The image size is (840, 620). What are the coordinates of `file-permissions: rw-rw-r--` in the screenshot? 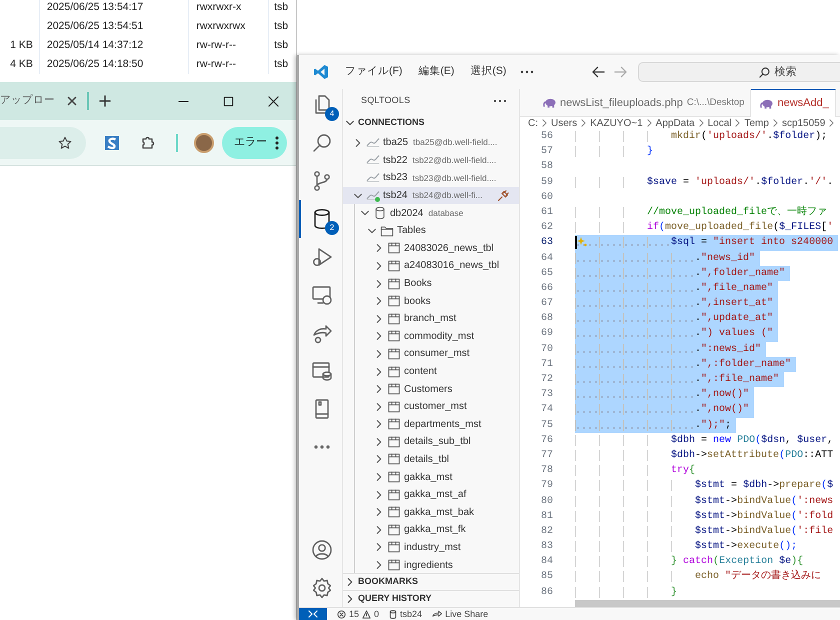 It's located at (216, 64).